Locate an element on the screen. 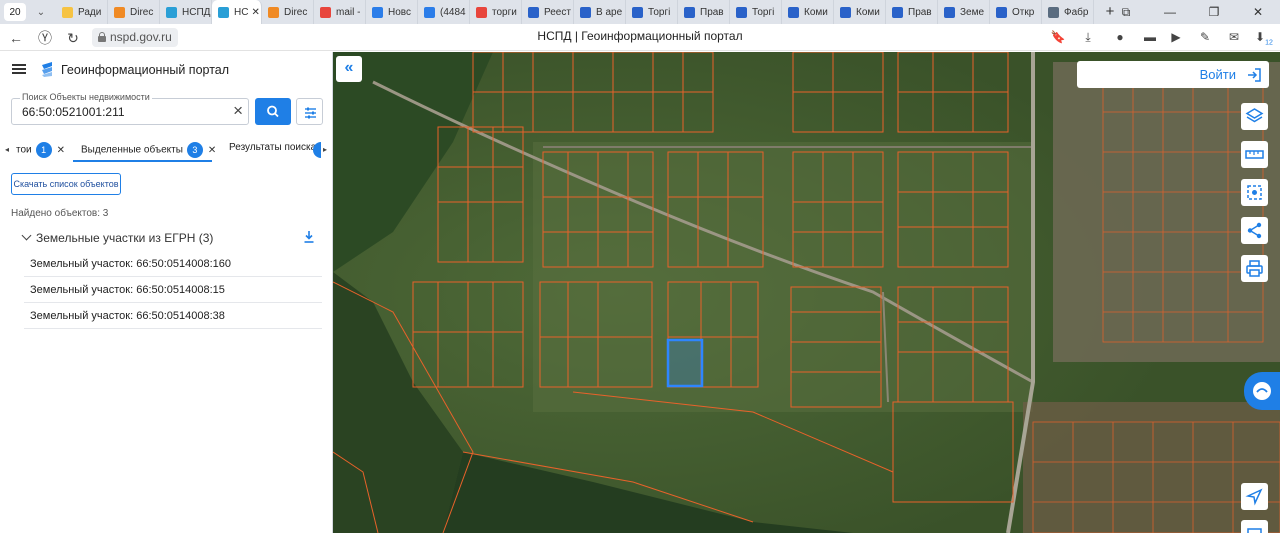 This screenshot has height=533, width=1280. browser-tab: НС ✕ is located at coordinates (237, 12).